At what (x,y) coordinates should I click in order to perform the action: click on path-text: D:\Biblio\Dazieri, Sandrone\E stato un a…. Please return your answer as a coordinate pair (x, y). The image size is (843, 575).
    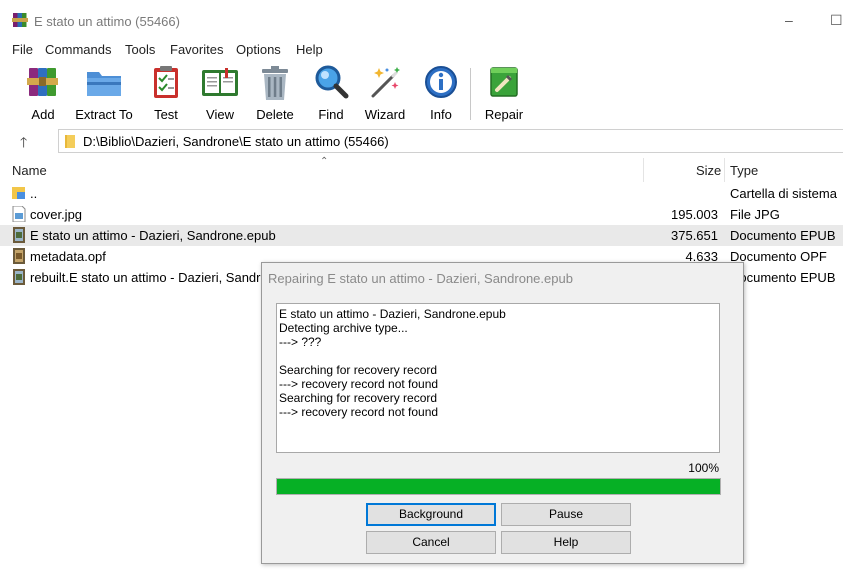
    Looking at the image, I should click on (236, 141).